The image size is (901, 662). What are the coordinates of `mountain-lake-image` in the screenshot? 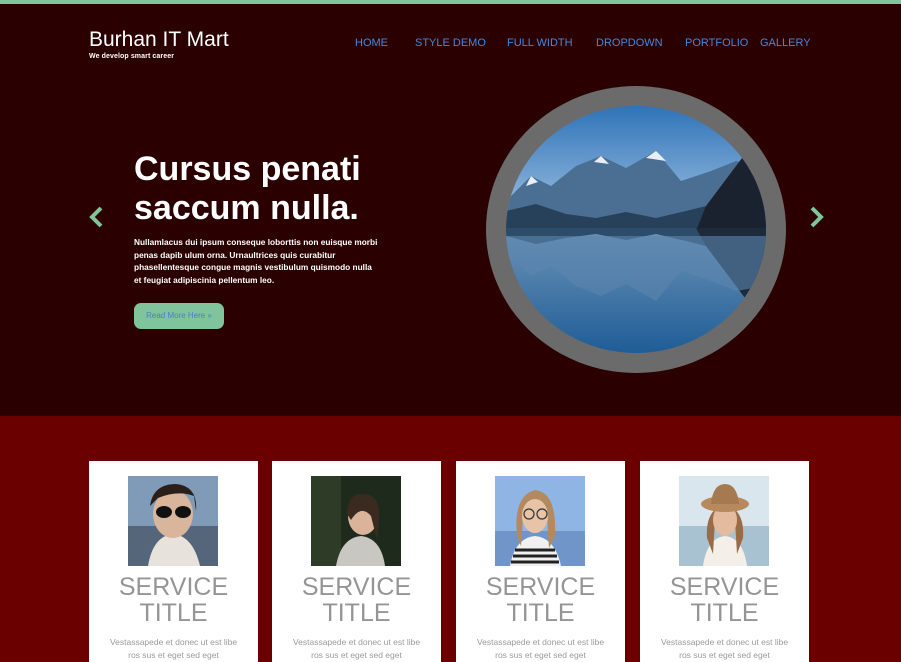 It's located at (636, 229).